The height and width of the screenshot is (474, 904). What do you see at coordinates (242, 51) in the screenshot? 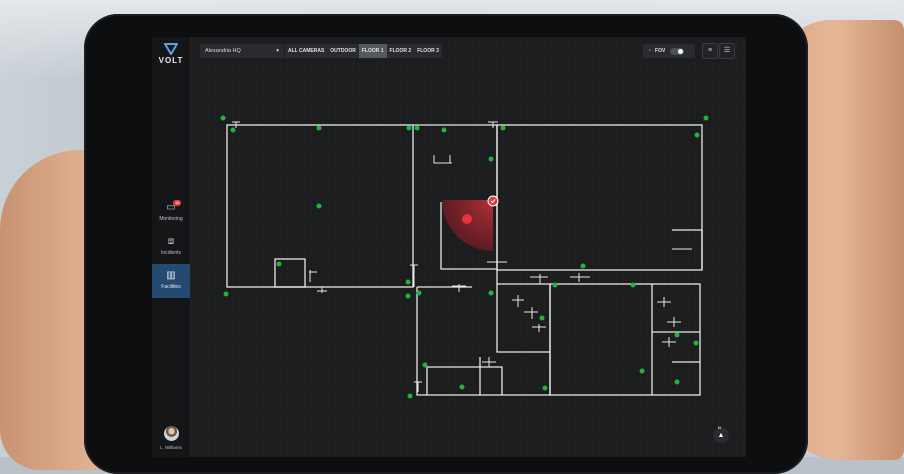
I see `location-select: Alexandria HQ ▾` at bounding box center [242, 51].